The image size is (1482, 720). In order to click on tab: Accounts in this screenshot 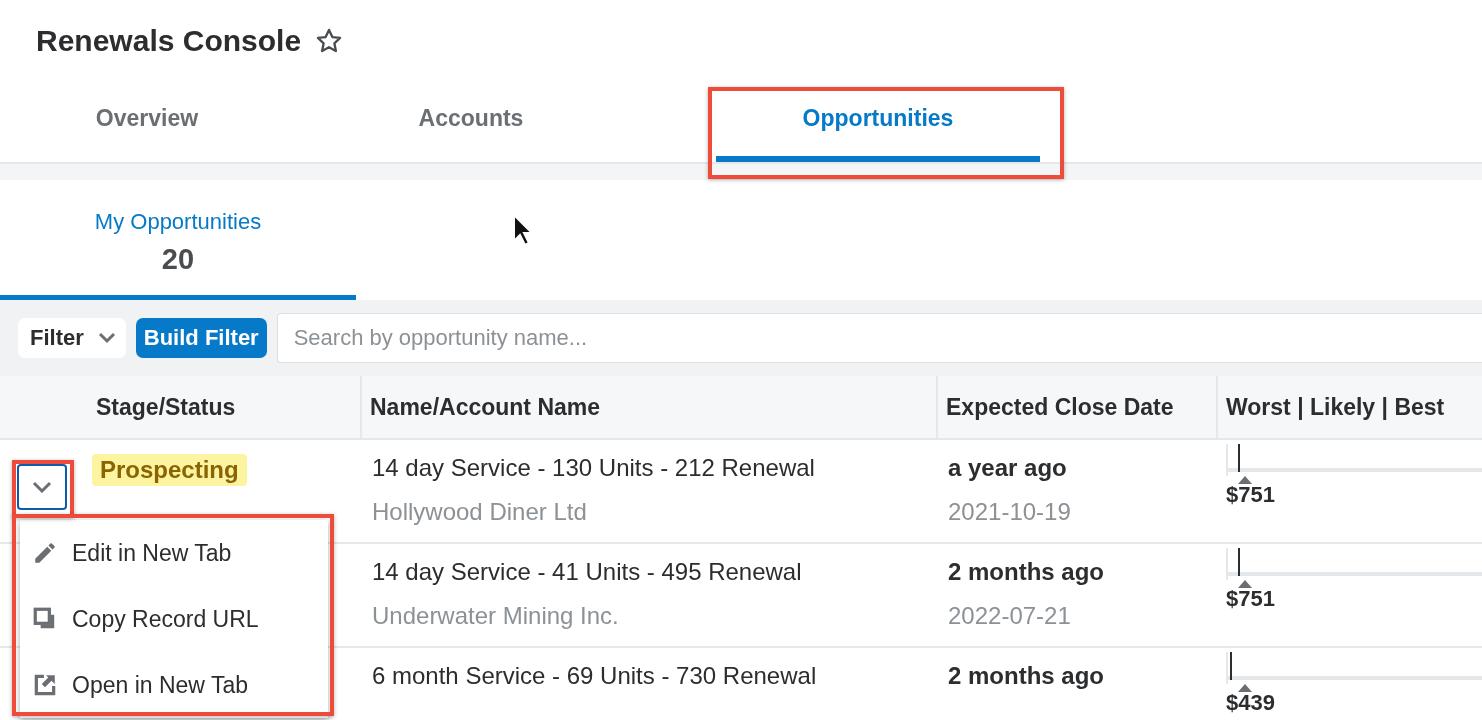, I will do `click(471, 121)`.